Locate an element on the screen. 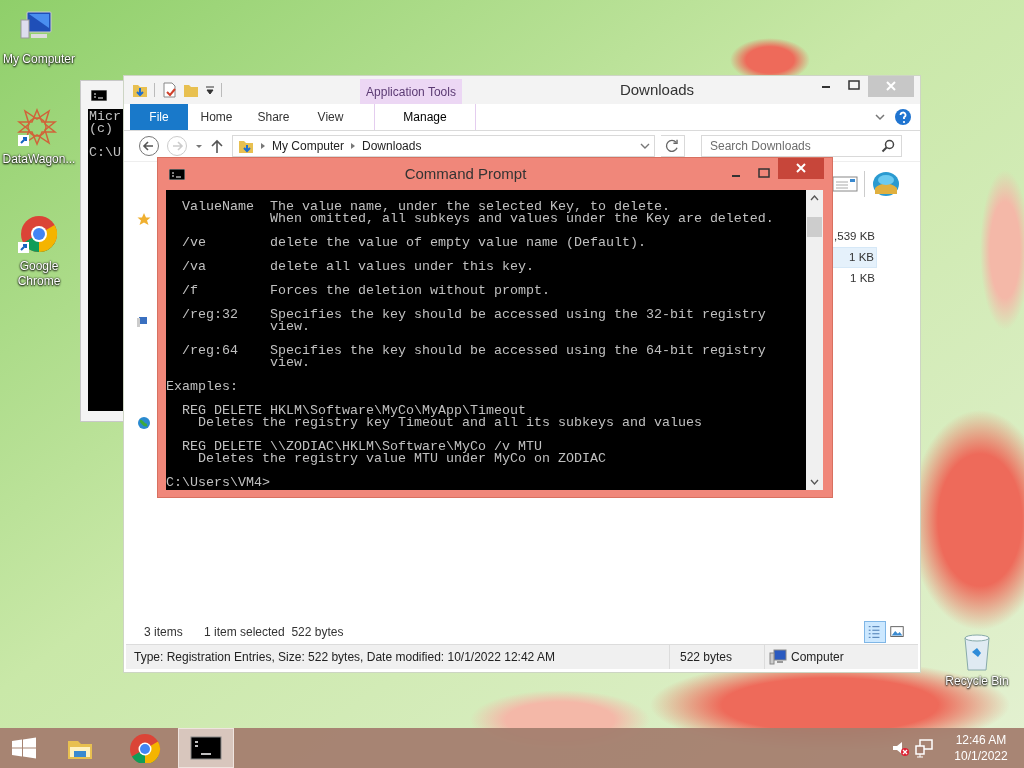 This screenshot has height=768, width=1024. console-line: /f Forces the deletion without prompt. is located at coordinates (366, 291).